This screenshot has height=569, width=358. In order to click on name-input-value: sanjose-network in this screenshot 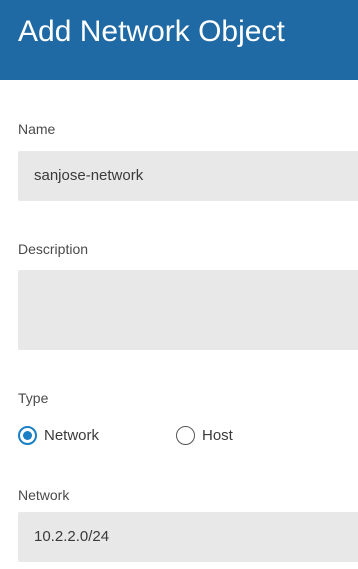, I will do `click(89, 175)`.